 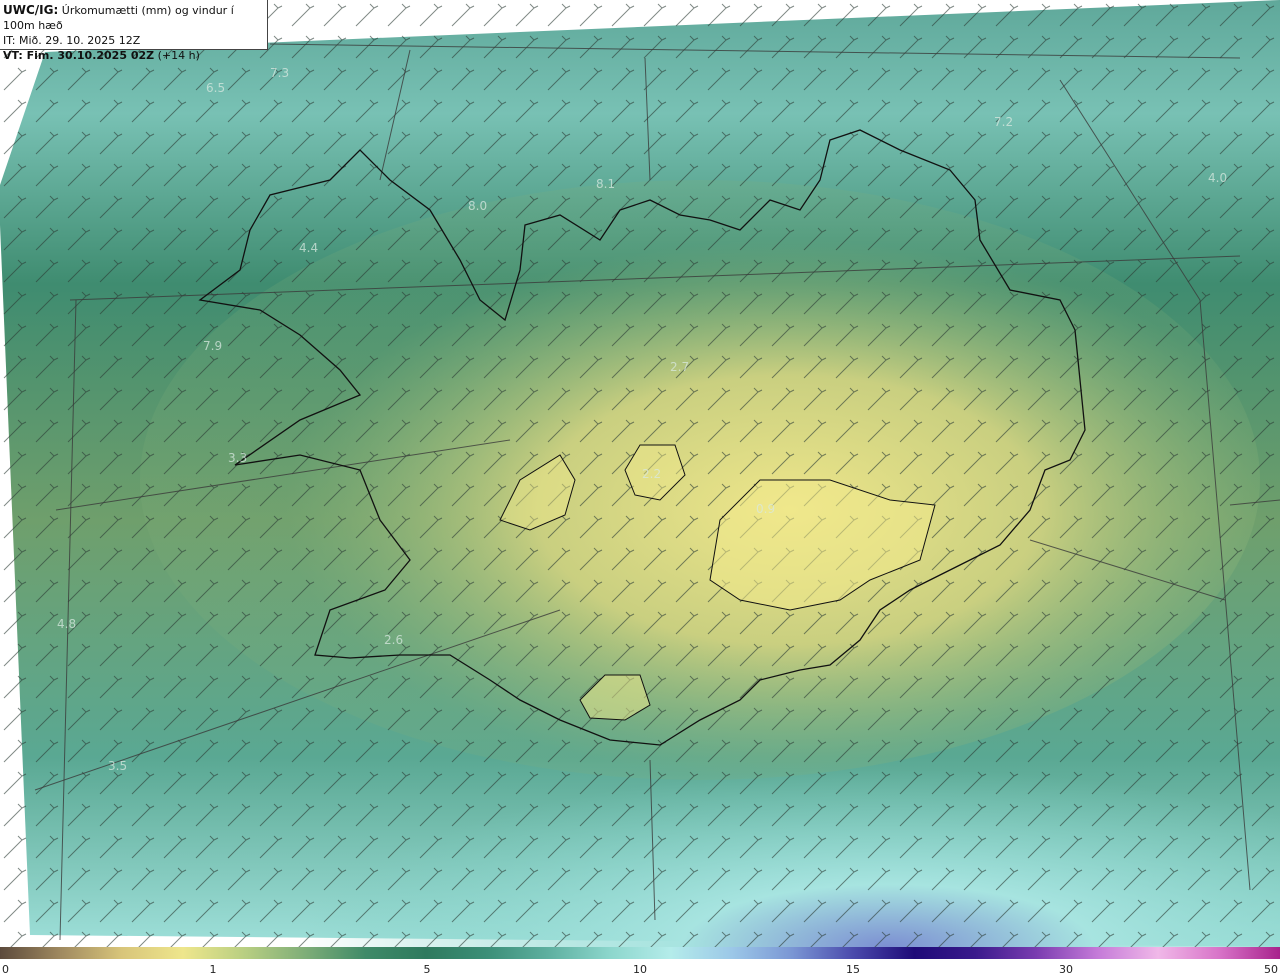 What do you see at coordinates (308, 248) in the screenshot?
I see `value-label: 4.4` at bounding box center [308, 248].